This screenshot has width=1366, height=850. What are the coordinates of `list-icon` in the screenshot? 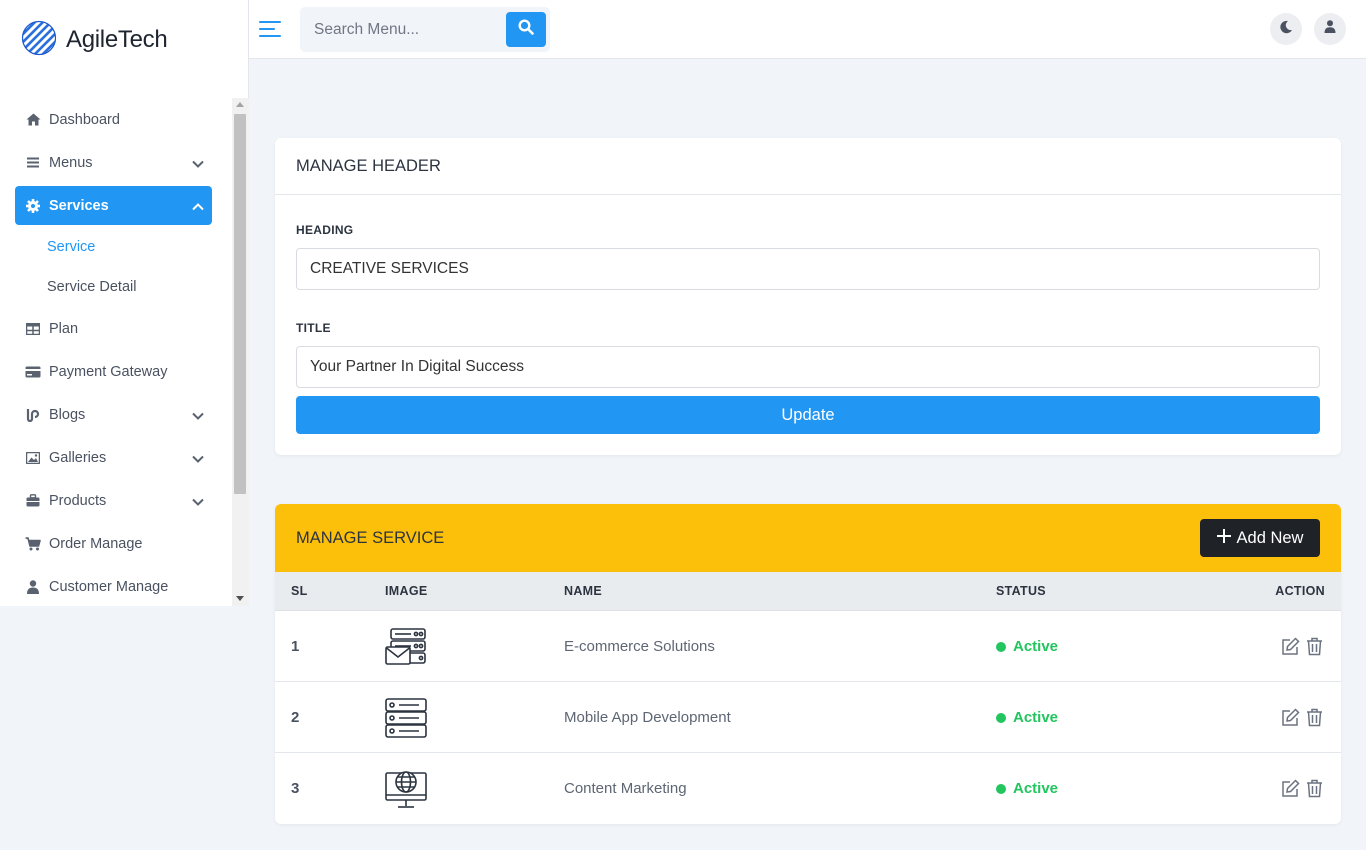 It's located at (33, 163).